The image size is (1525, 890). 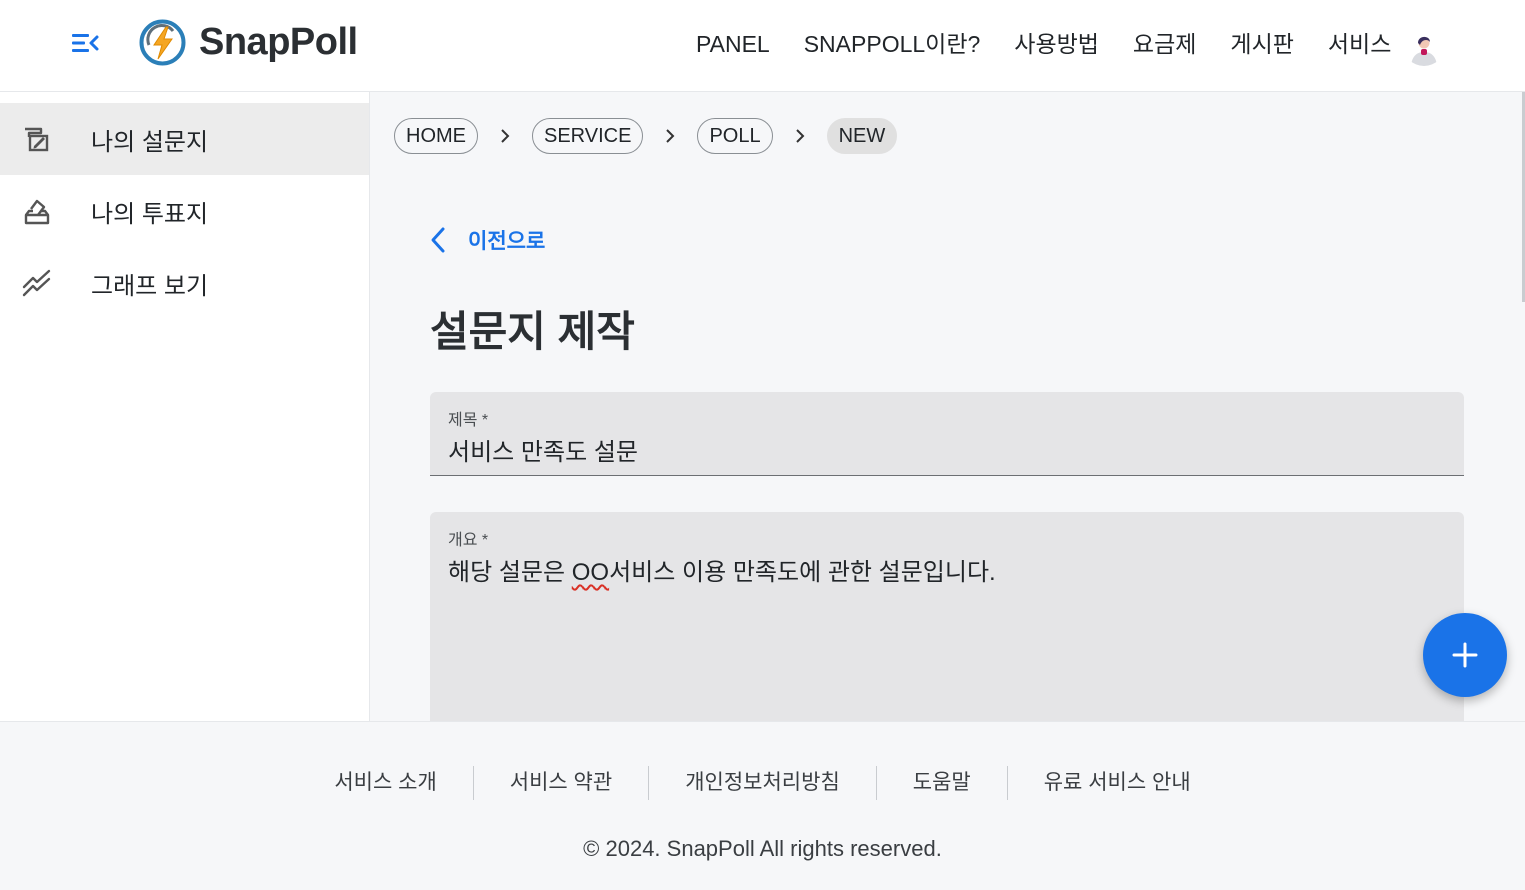 What do you see at coordinates (150, 142) in the screenshot?
I see `sidebar-item-label: 나의 설문지` at bounding box center [150, 142].